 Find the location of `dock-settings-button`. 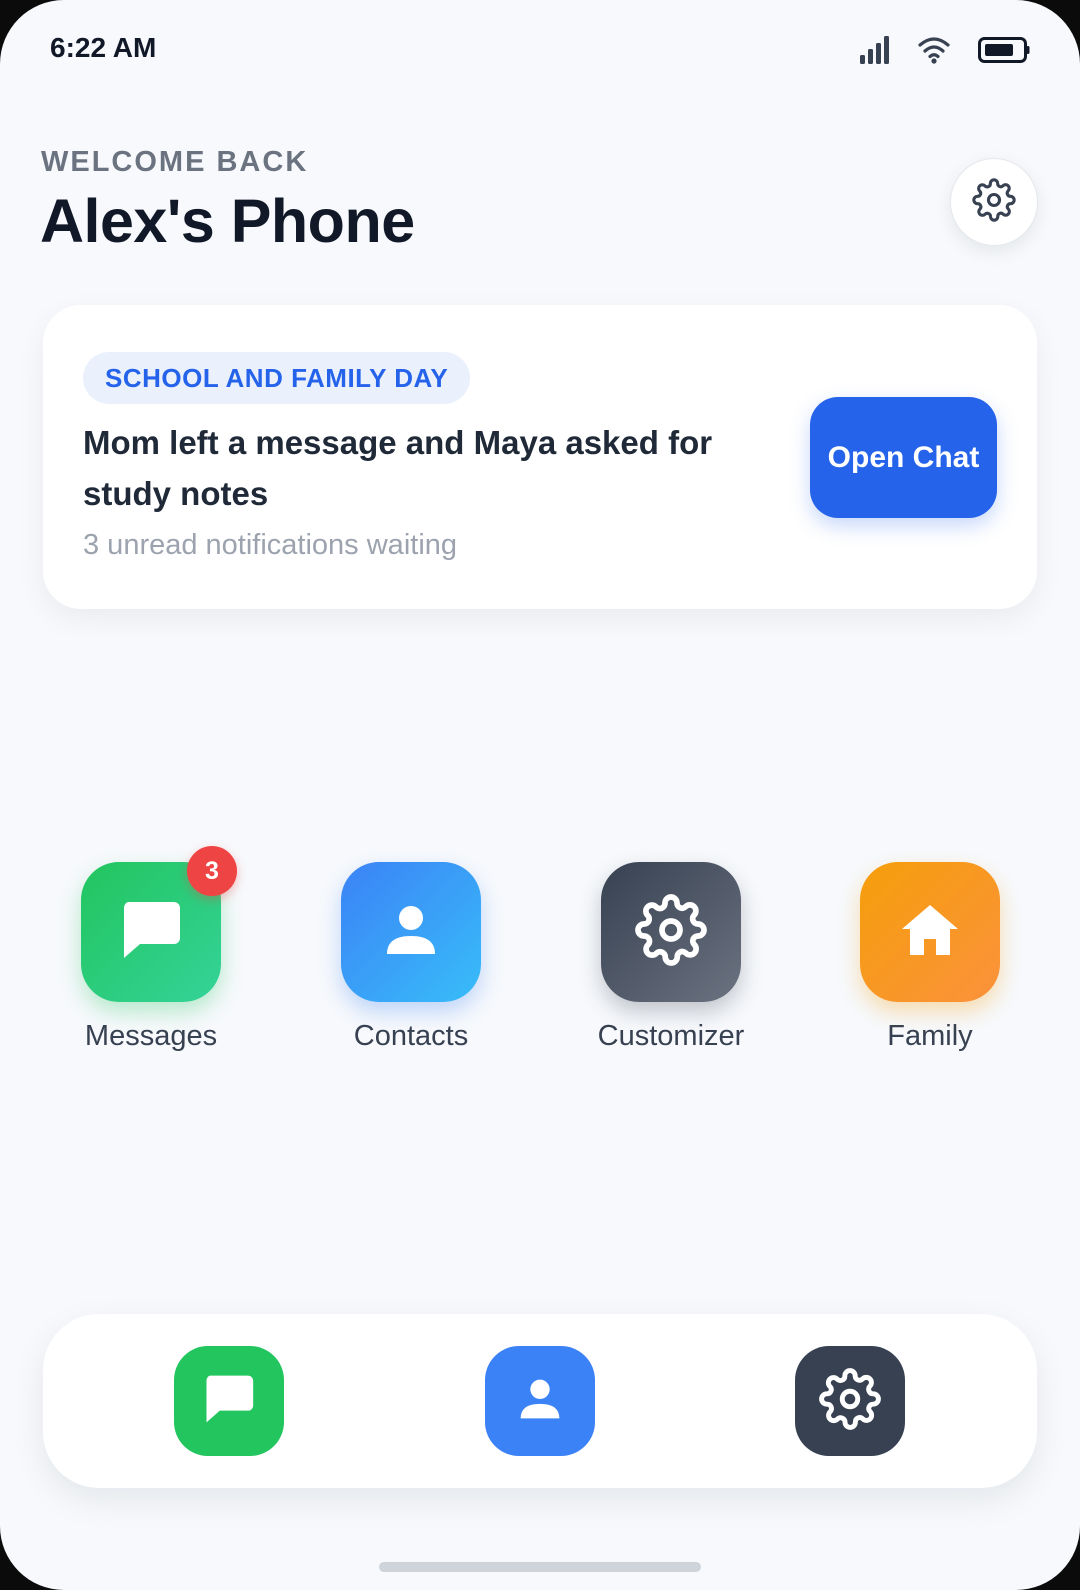

dock-settings-button is located at coordinates (850, 1401).